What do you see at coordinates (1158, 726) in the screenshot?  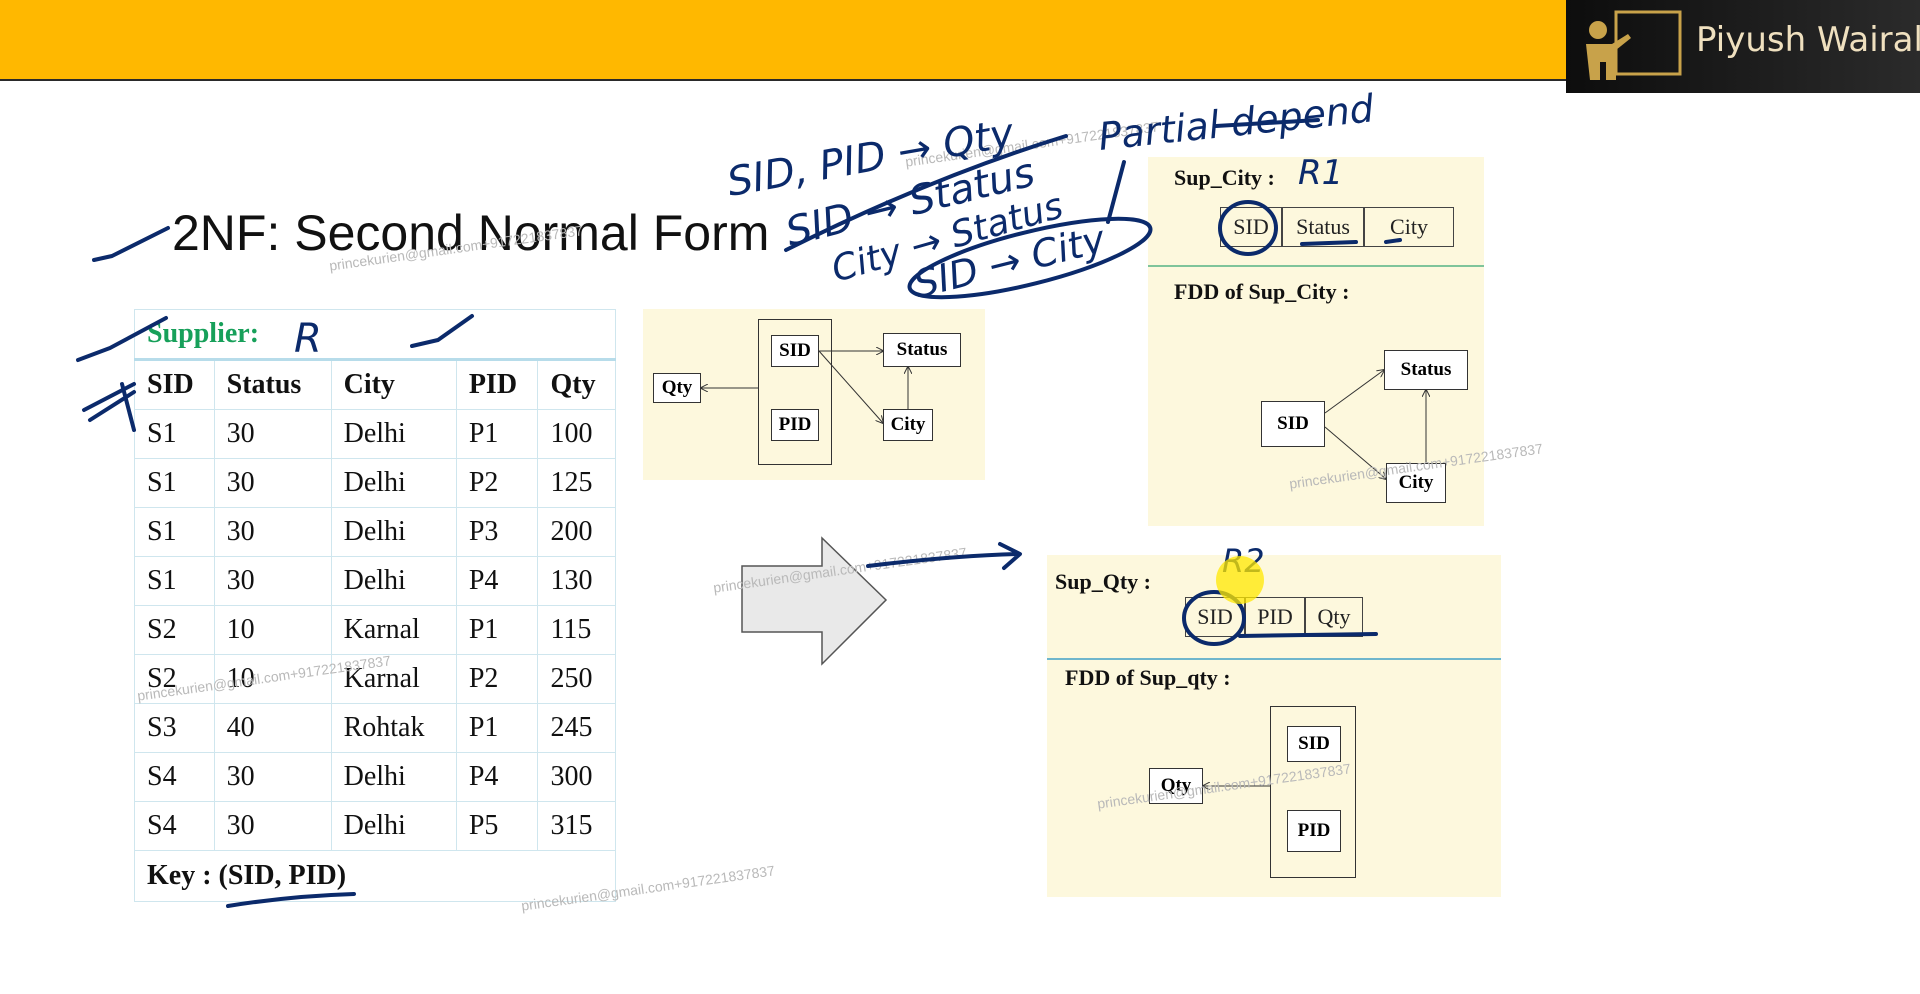 I see `sup-qty-arrows` at bounding box center [1158, 726].